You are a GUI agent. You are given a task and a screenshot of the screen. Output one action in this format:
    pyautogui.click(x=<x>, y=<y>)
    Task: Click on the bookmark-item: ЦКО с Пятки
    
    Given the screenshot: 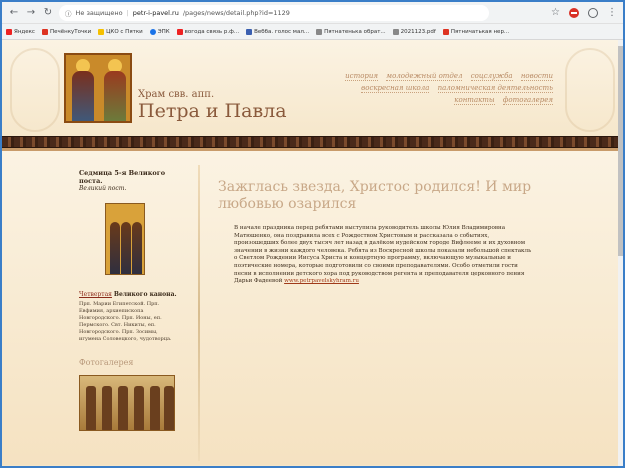 What is the action you would take?
    pyautogui.click(x=120, y=31)
    